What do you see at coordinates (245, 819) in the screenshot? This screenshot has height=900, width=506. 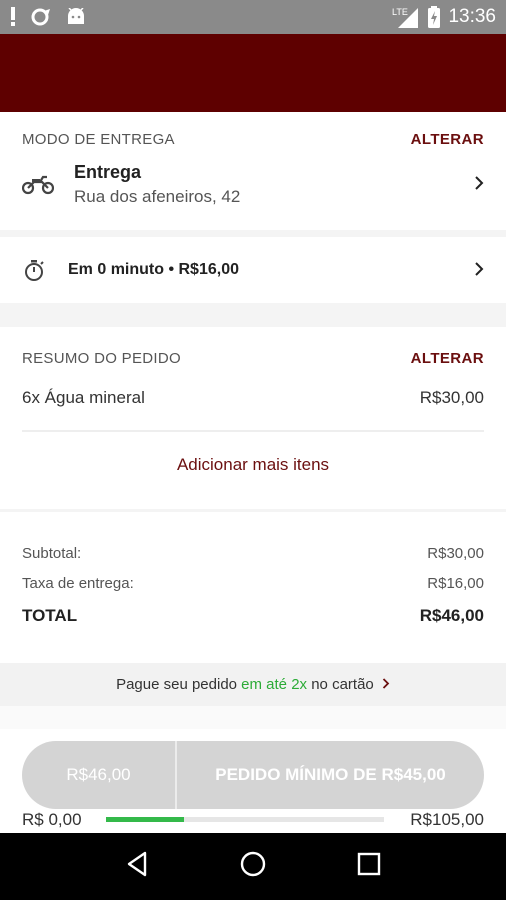 I see `progress-bar` at bounding box center [245, 819].